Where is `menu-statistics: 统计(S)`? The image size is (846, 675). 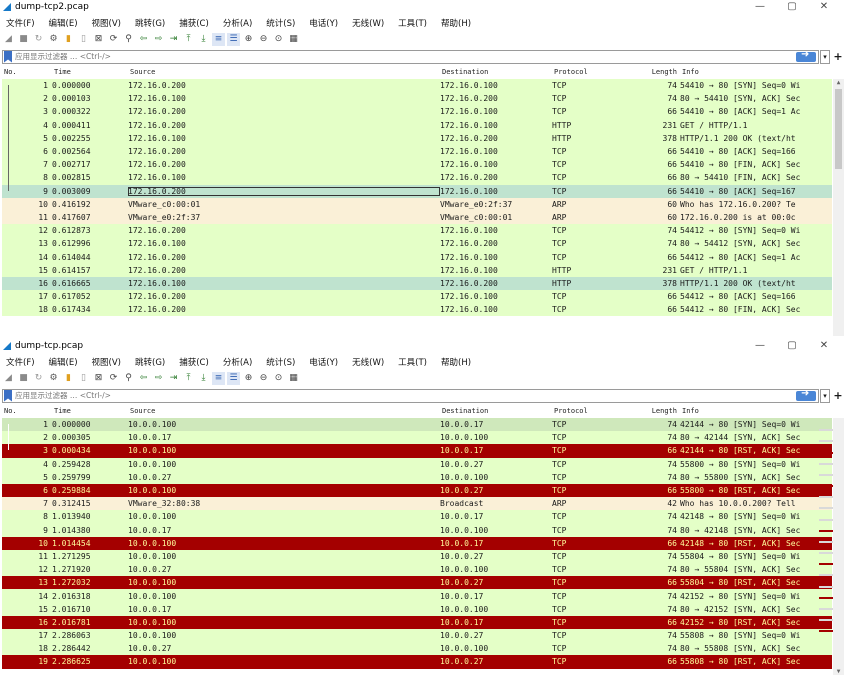
menu-statistics: 统计(S) is located at coordinates (282, 362).